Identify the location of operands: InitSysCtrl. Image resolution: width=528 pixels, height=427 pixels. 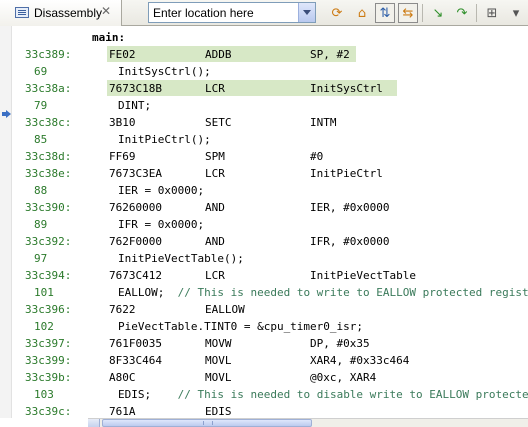
(346, 88).